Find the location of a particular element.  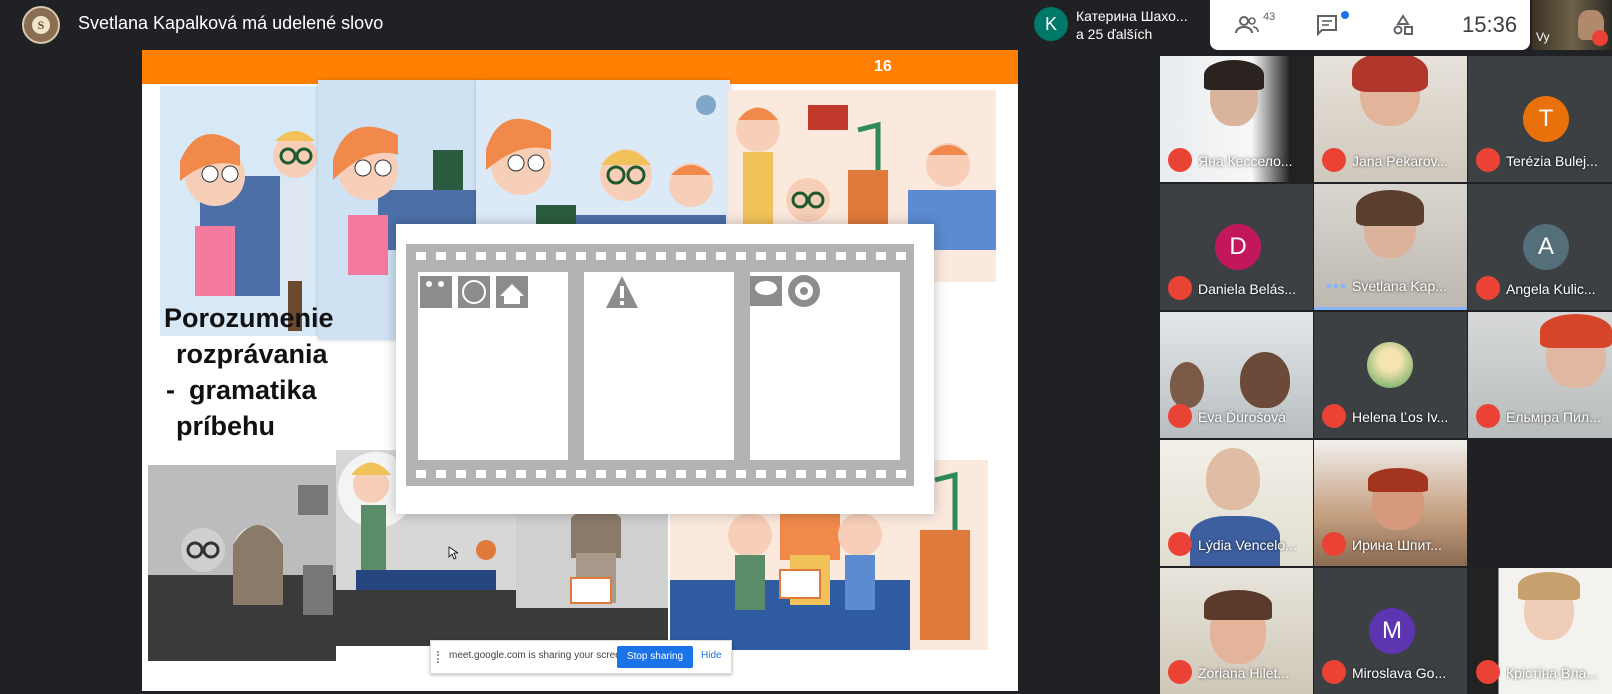

presenter-text: Svetlana Kapalková má udelené slovo is located at coordinates (231, 23).